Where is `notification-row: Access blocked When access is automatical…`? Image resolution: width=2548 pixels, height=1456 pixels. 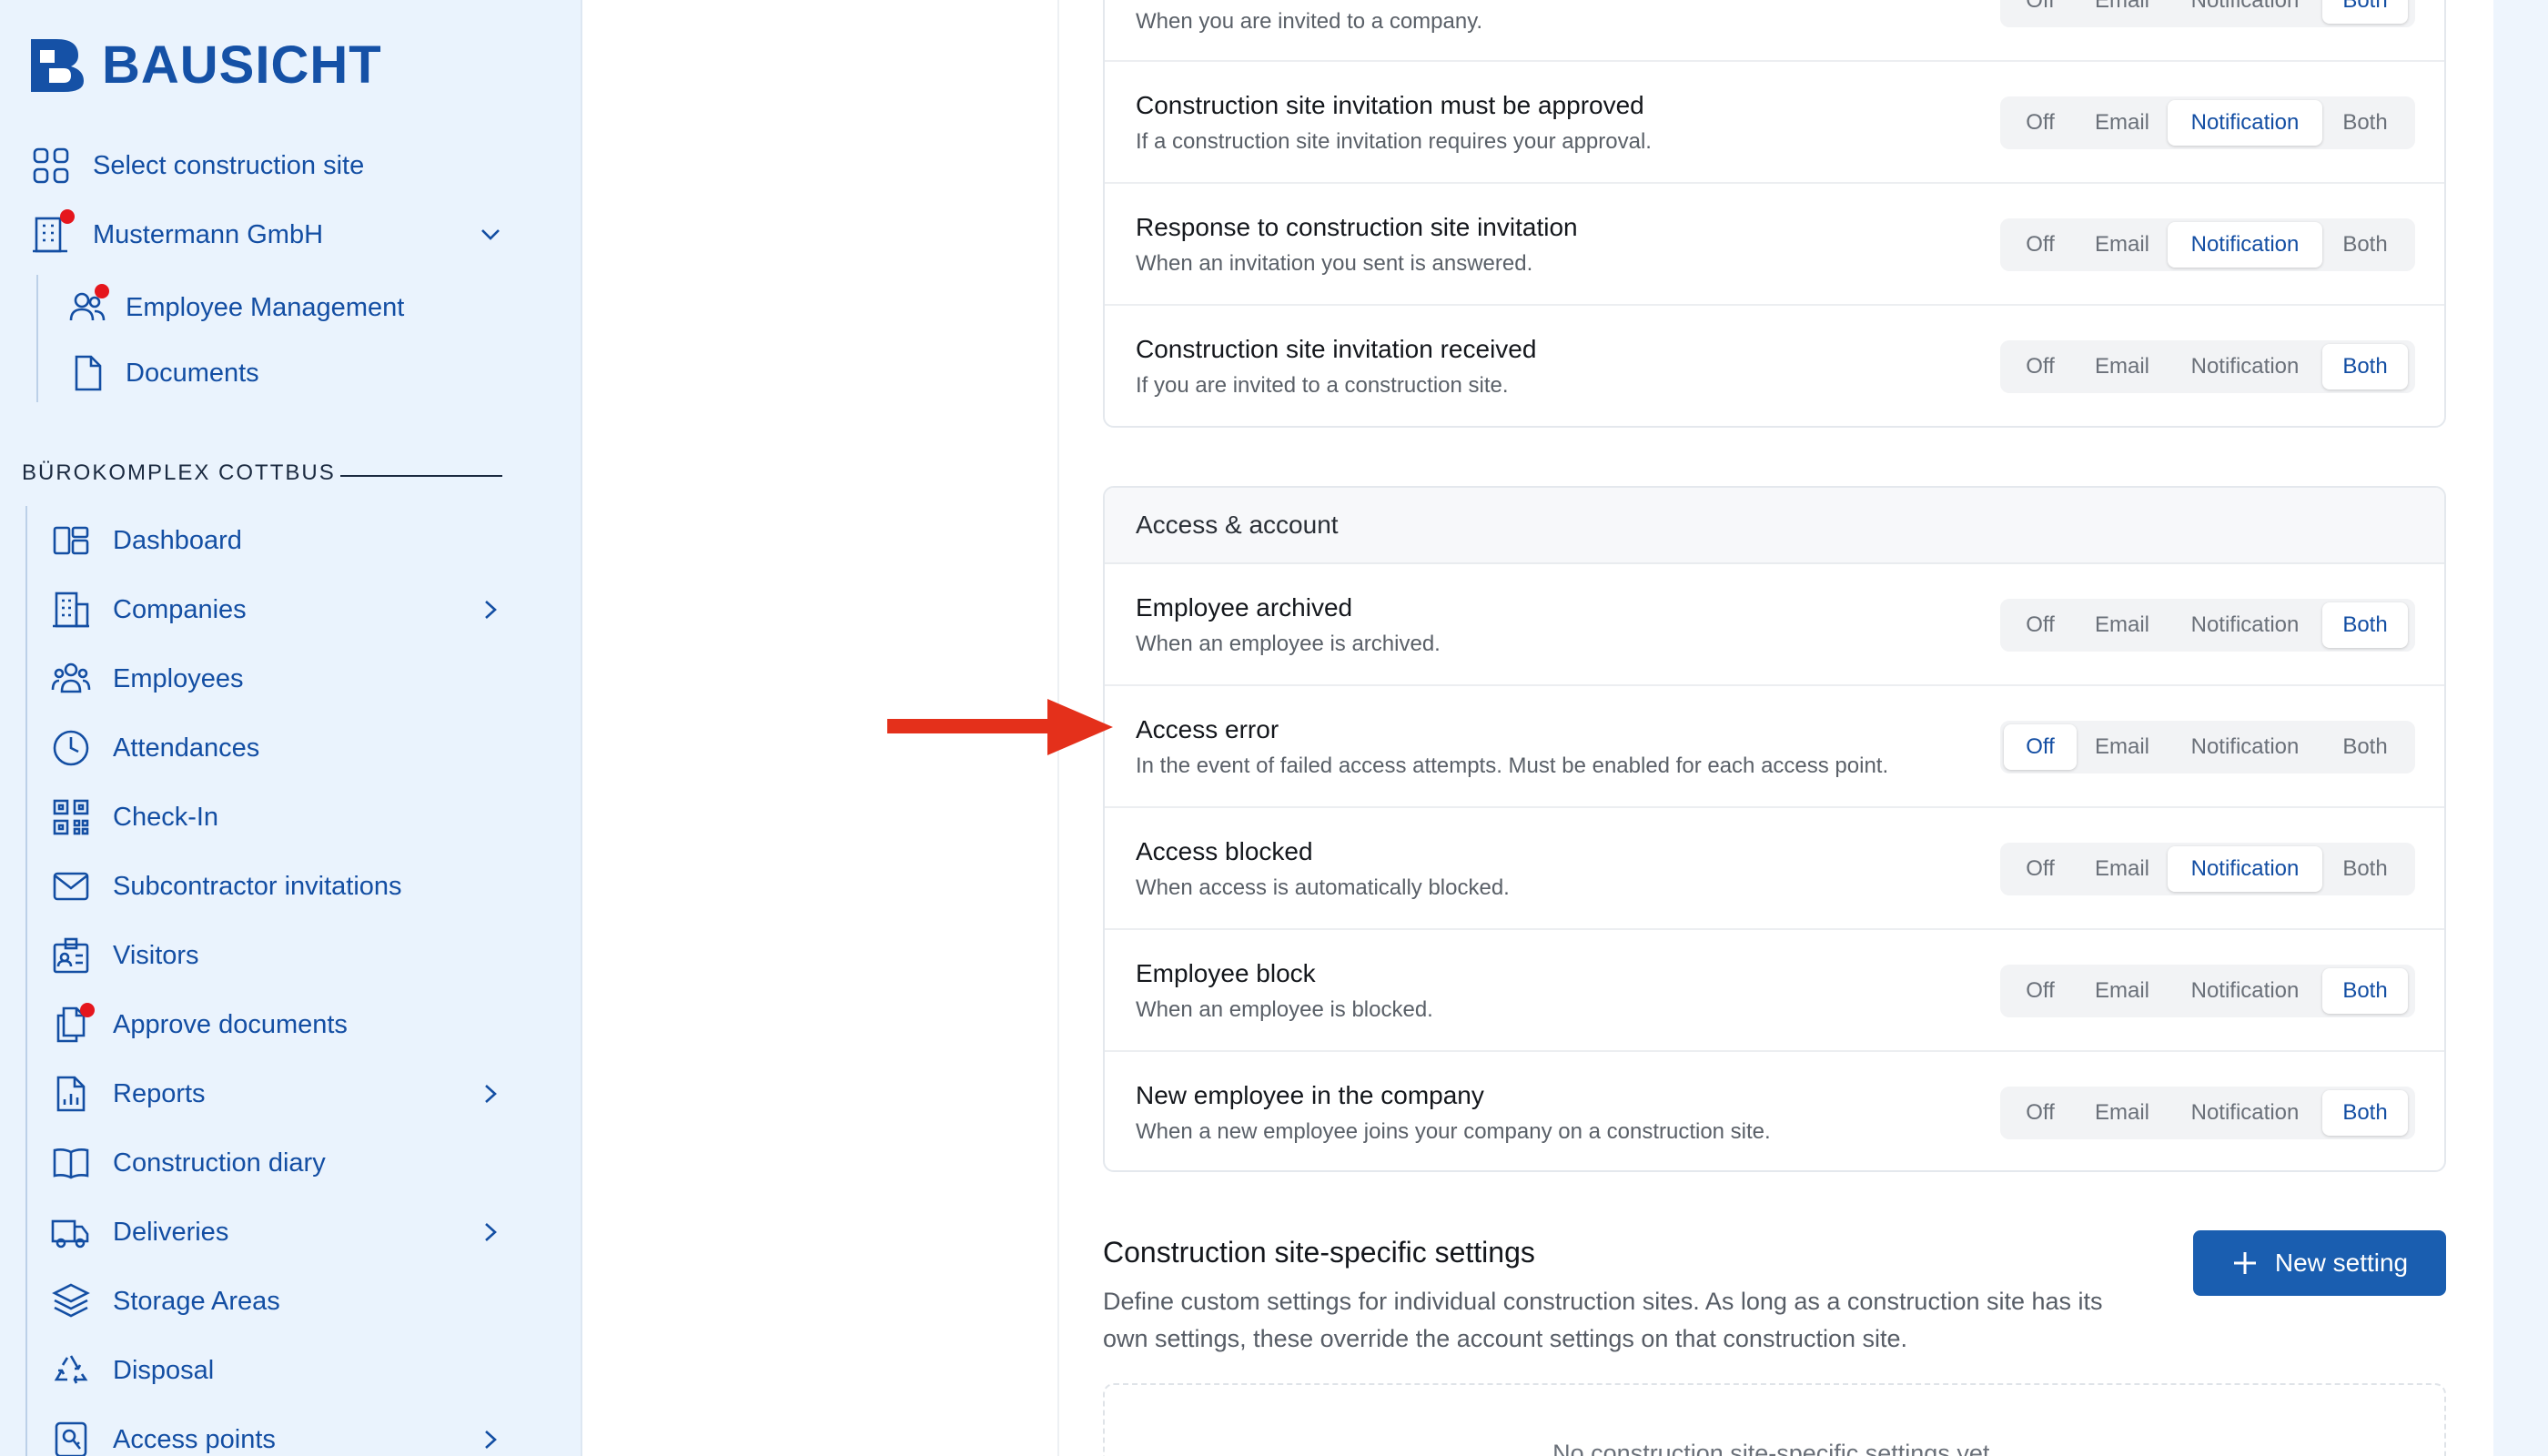 notification-row: Access blocked When access is automatical… is located at coordinates (1775, 869).